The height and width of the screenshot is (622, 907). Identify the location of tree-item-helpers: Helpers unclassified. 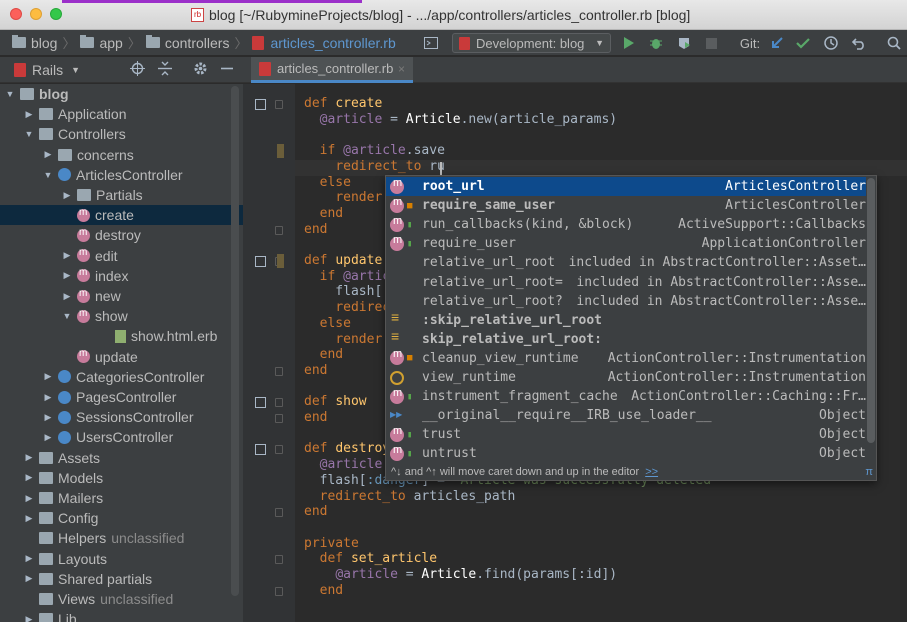
(121, 538).